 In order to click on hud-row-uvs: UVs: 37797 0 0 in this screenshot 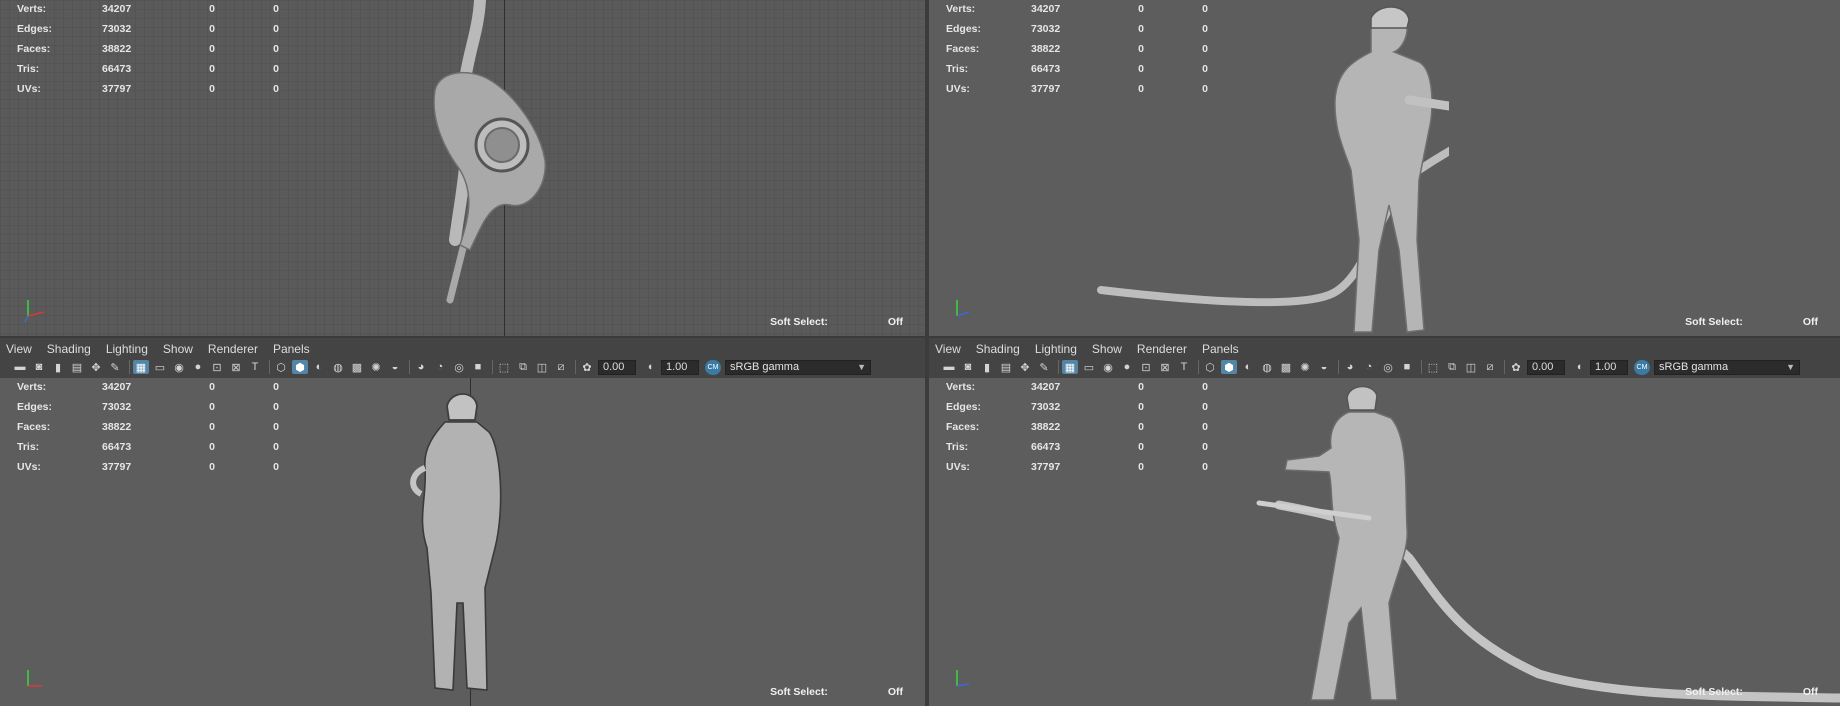, I will do `click(148, 89)`.